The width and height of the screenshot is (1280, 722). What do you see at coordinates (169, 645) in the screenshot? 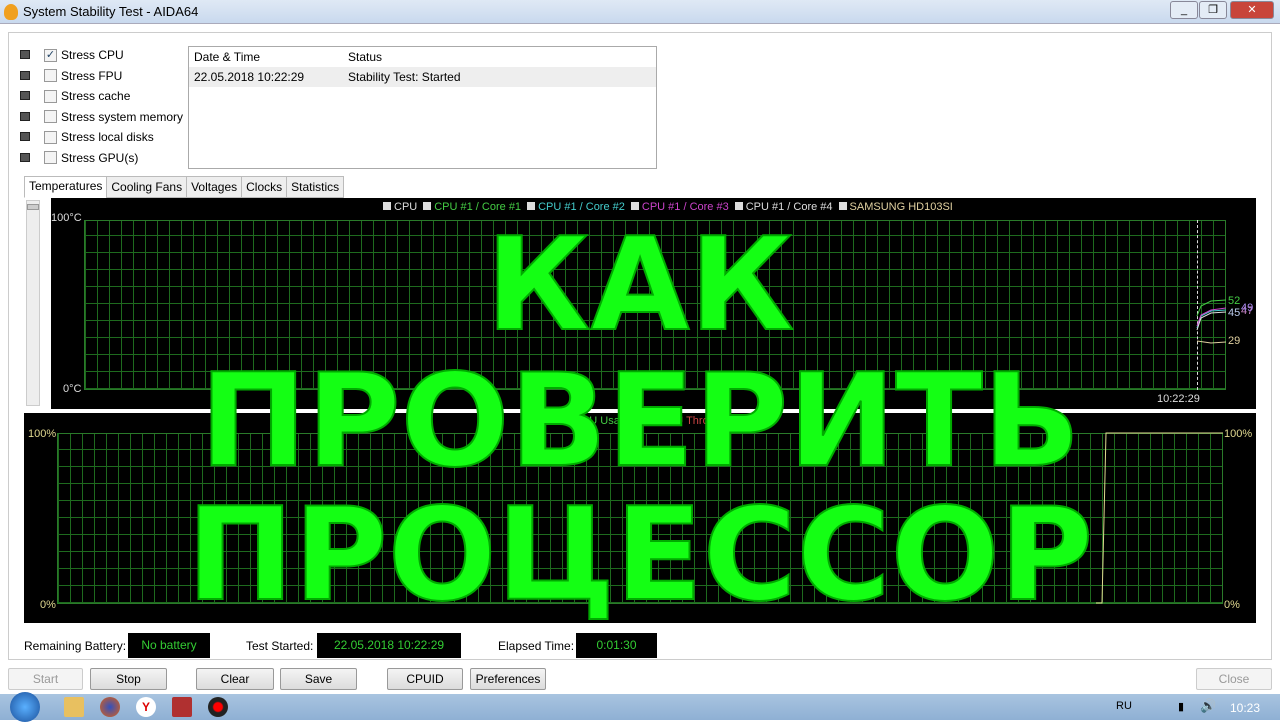
I see `battery-value: No battery` at bounding box center [169, 645].